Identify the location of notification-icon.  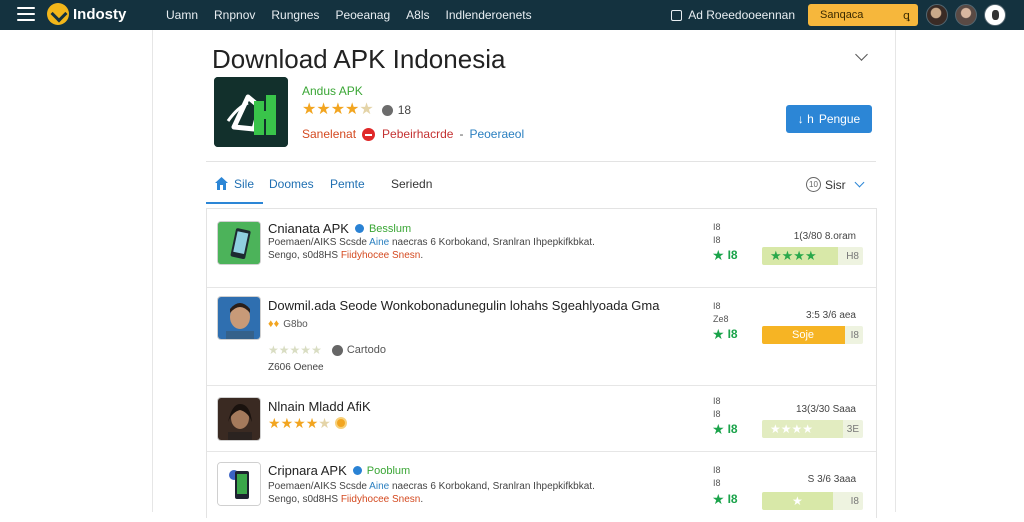
(677, 15).